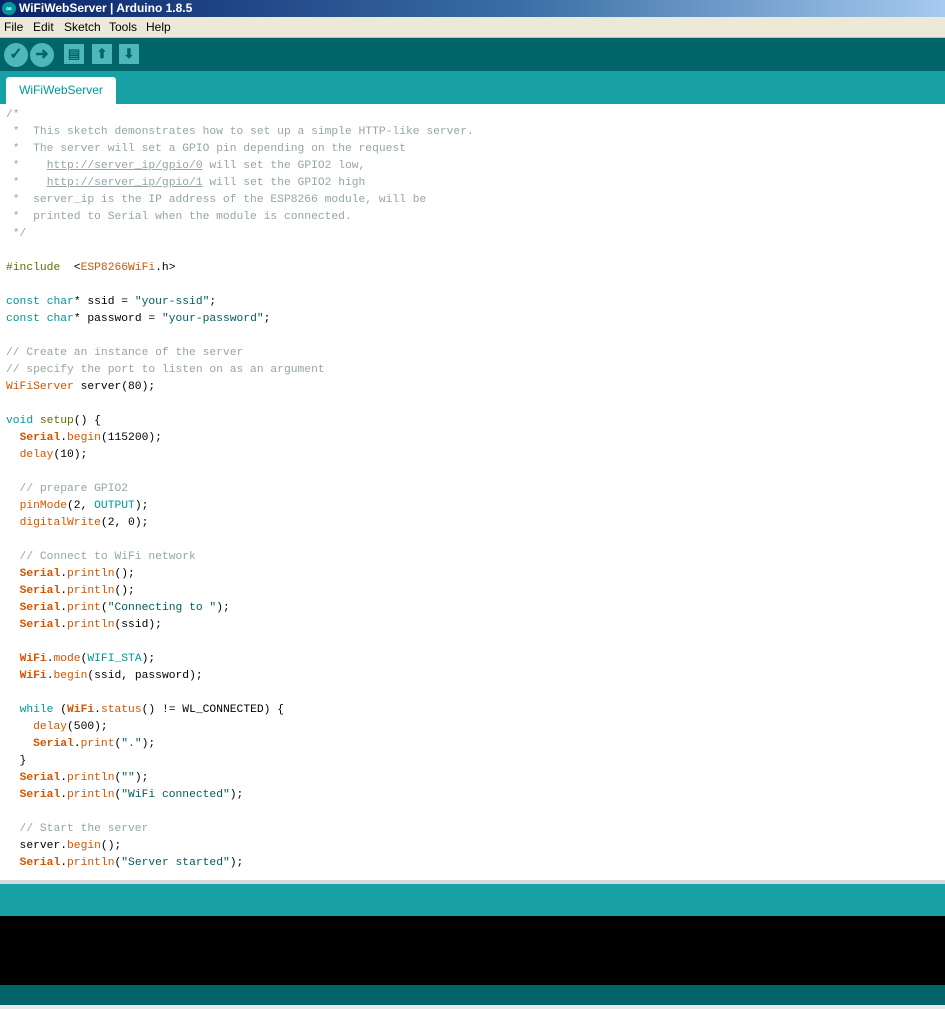 The height and width of the screenshot is (1009, 945). I want to click on save-button: ⬇, so click(129, 54).